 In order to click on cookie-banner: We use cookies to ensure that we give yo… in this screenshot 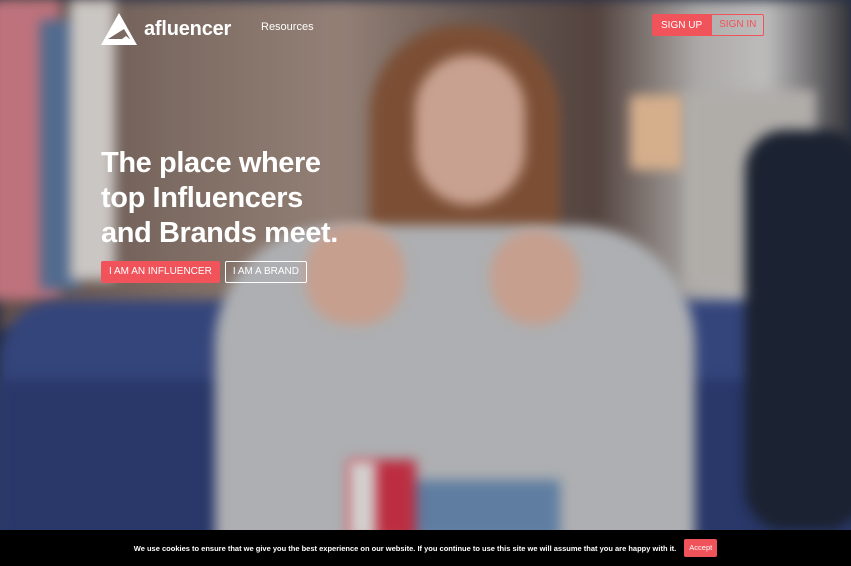, I will do `click(425, 548)`.